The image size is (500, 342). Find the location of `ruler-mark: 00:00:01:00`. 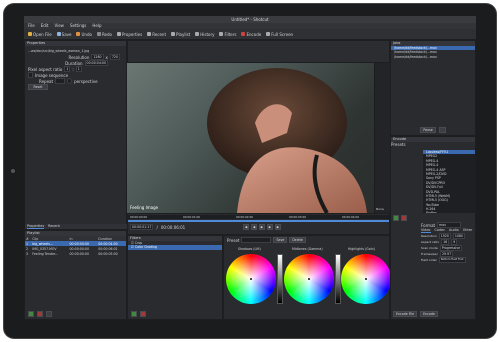

ruler-mark: 00:00:01:00 is located at coordinates (192, 217).